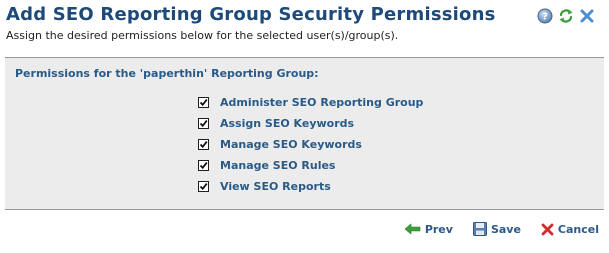  What do you see at coordinates (547, 229) in the screenshot?
I see `cancel-x-icon` at bounding box center [547, 229].